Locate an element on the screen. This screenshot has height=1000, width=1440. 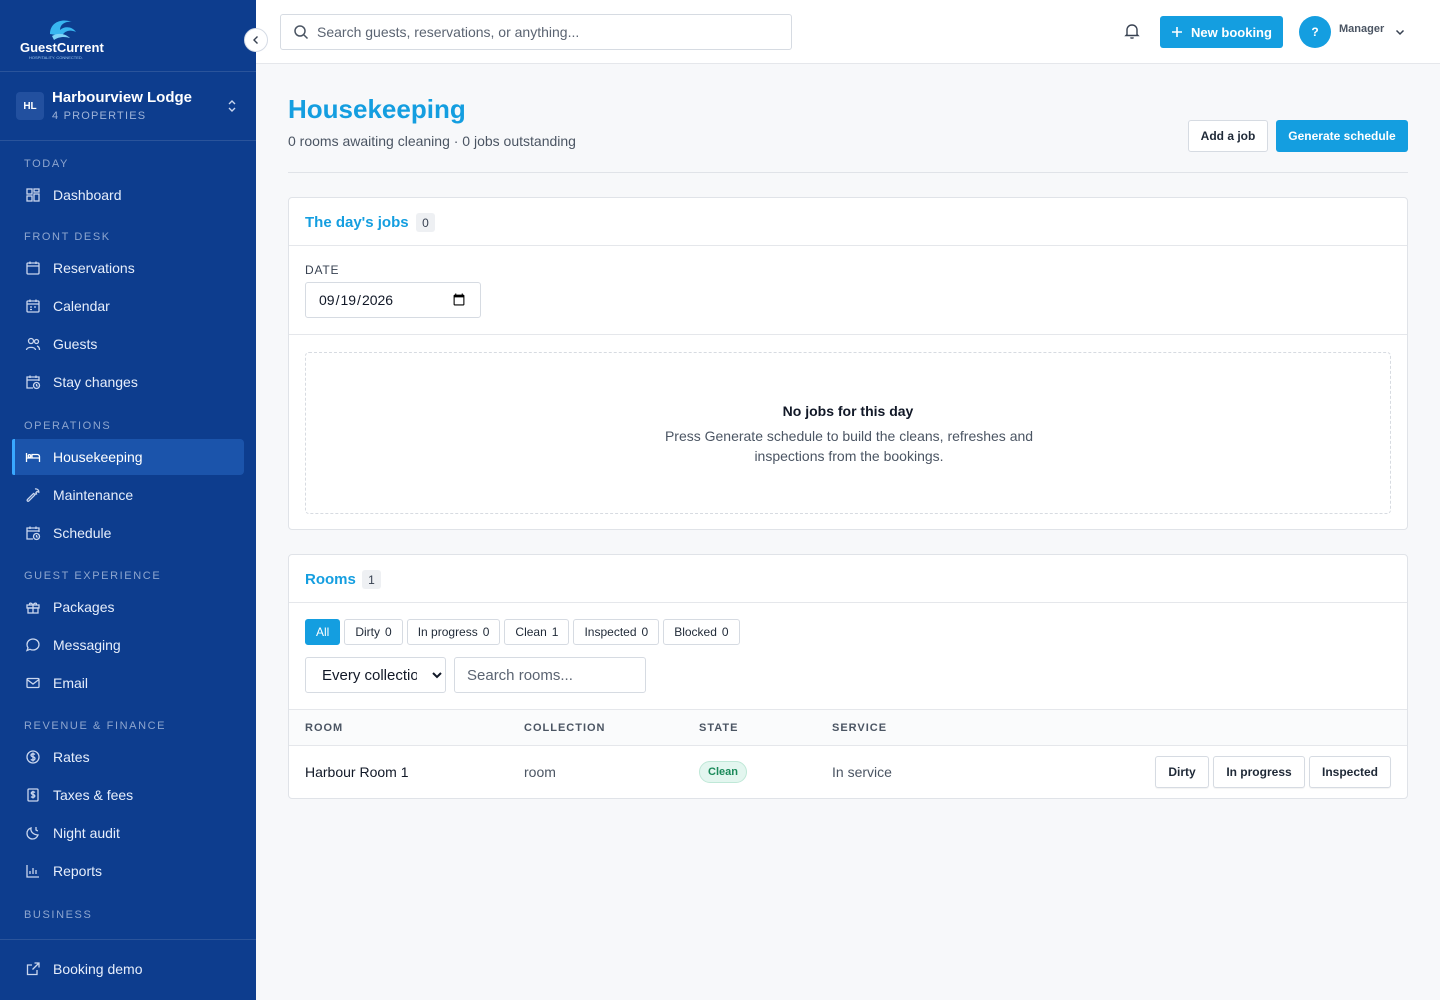
sidebar-item-guests: Guests is located at coordinates (128, 344).